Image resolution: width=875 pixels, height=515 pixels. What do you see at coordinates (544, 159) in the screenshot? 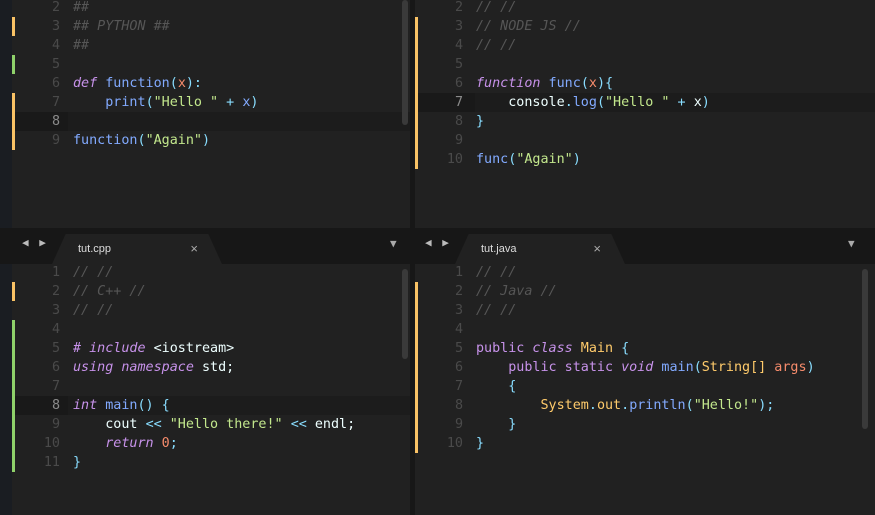
I see `token-str: "Again"` at bounding box center [544, 159].